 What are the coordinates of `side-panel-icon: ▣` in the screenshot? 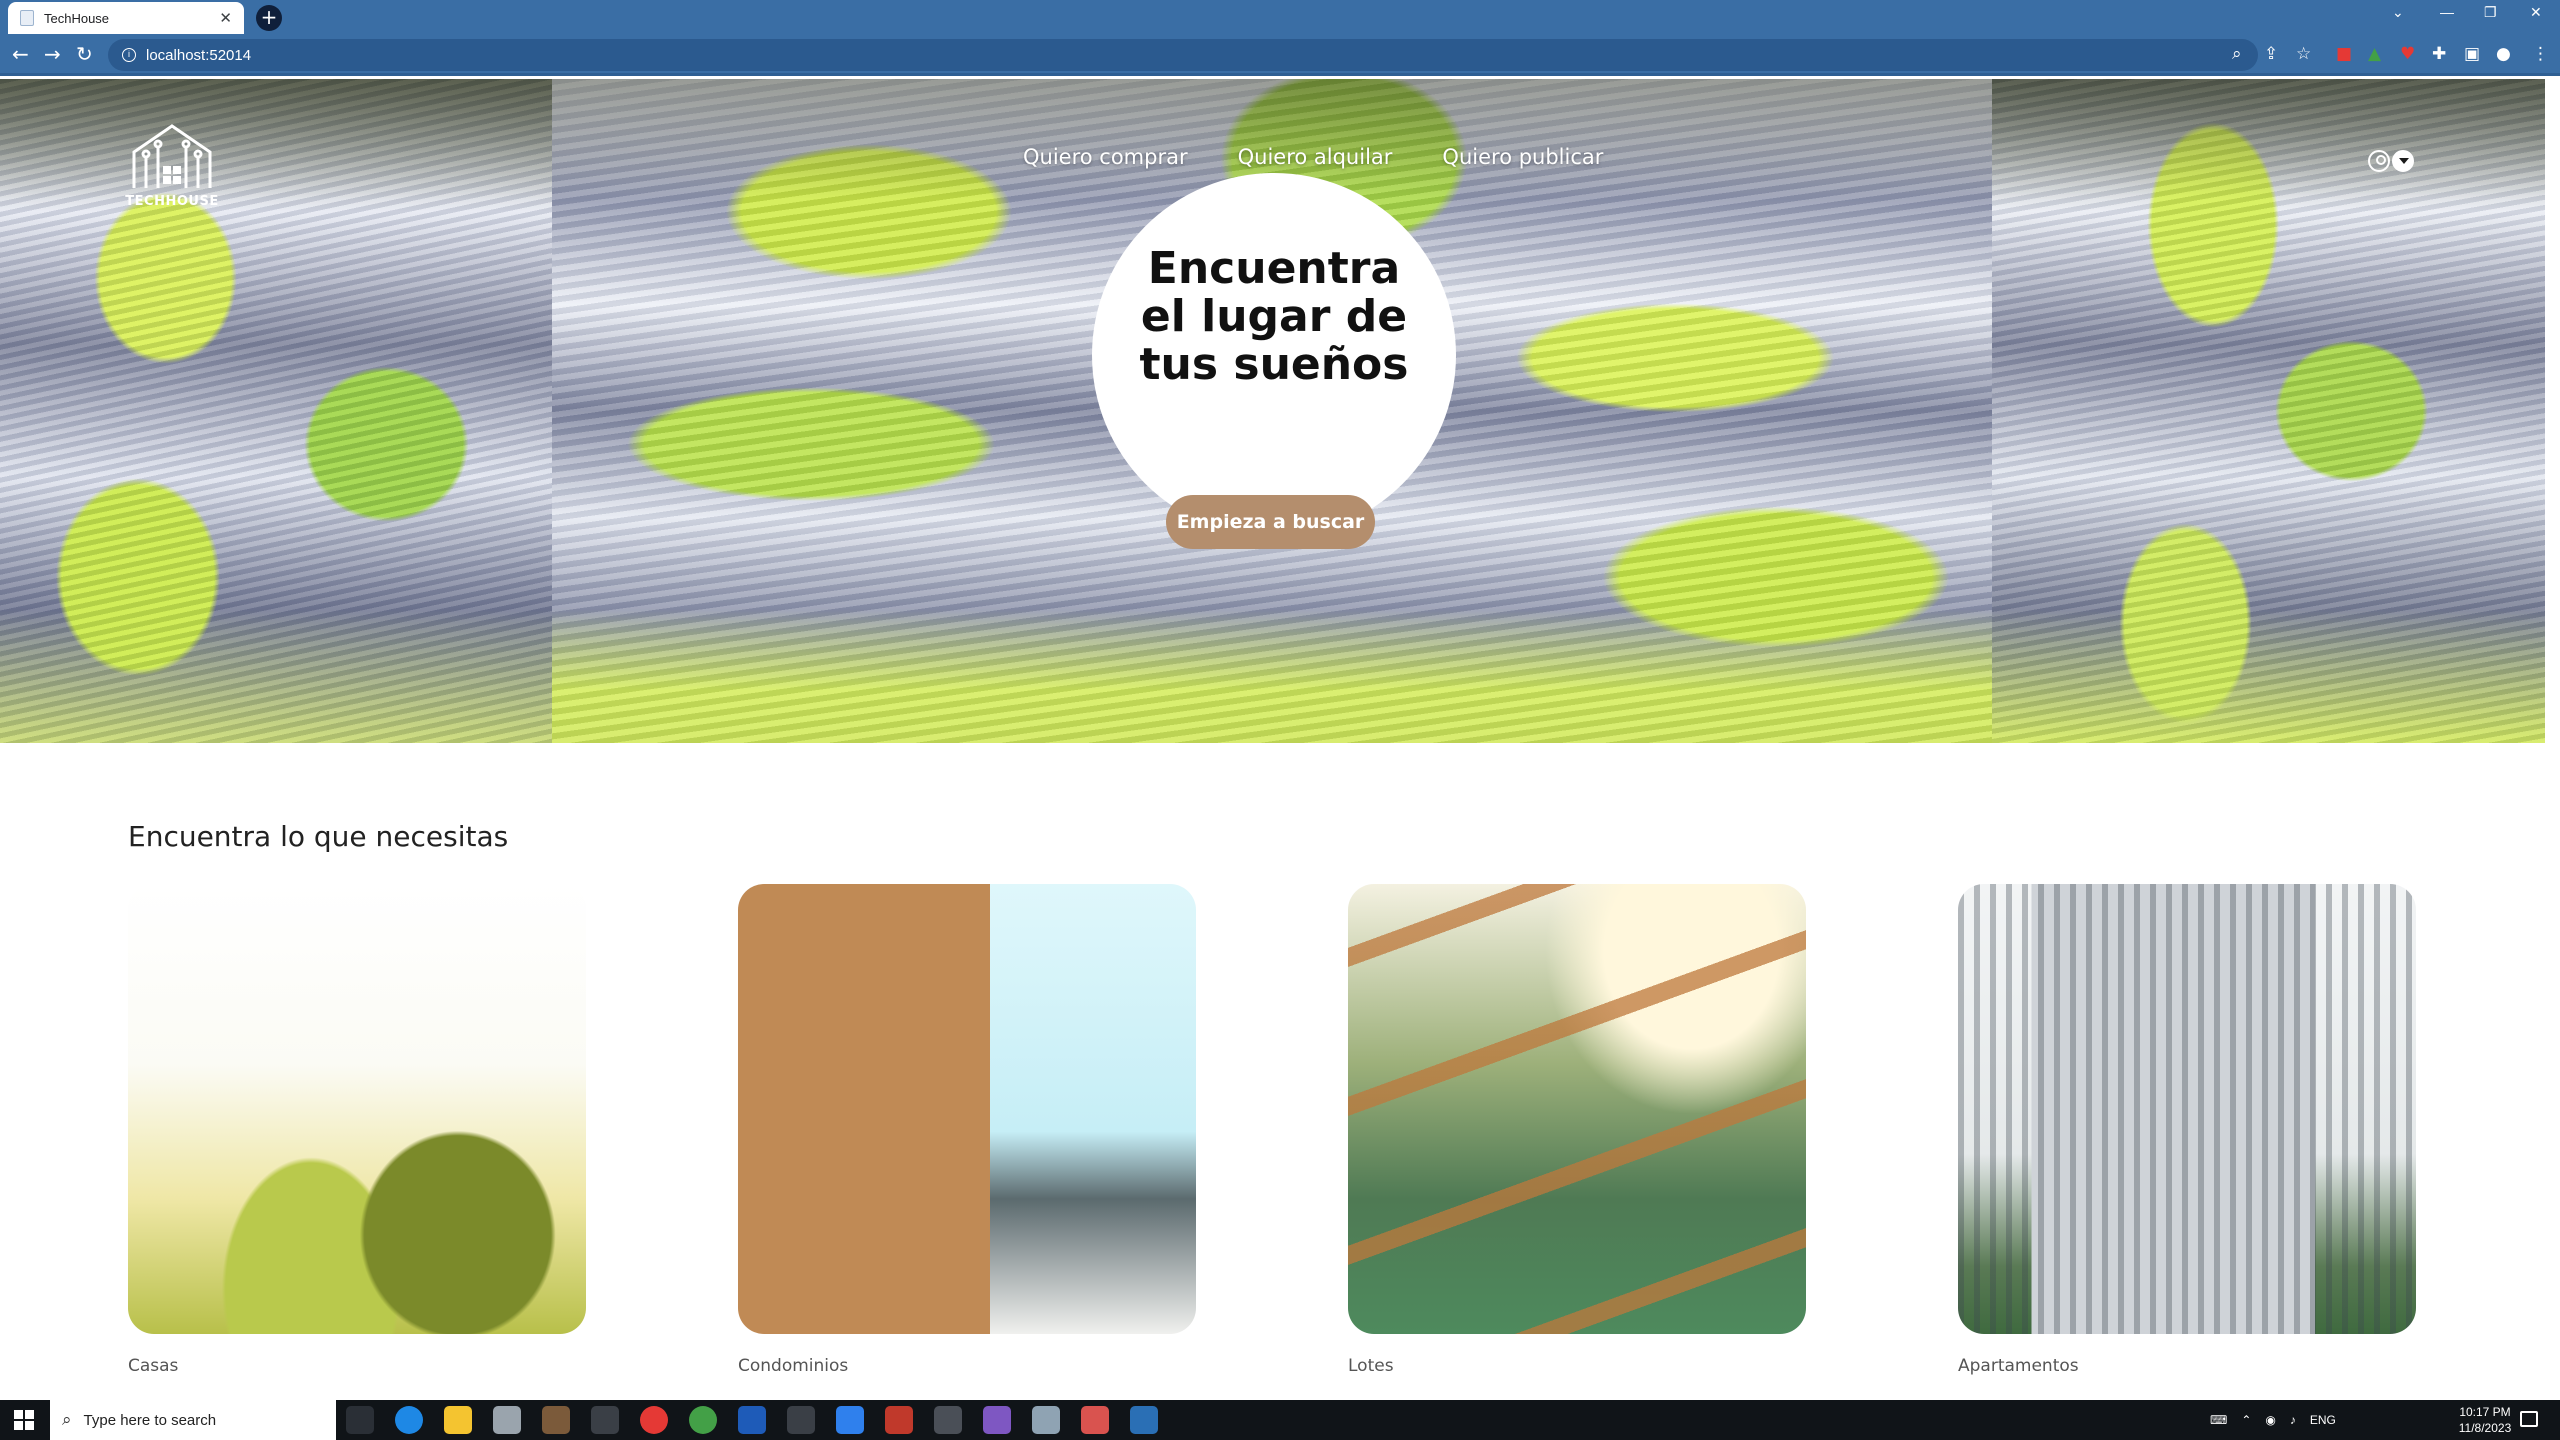 It's located at (2472, 54).